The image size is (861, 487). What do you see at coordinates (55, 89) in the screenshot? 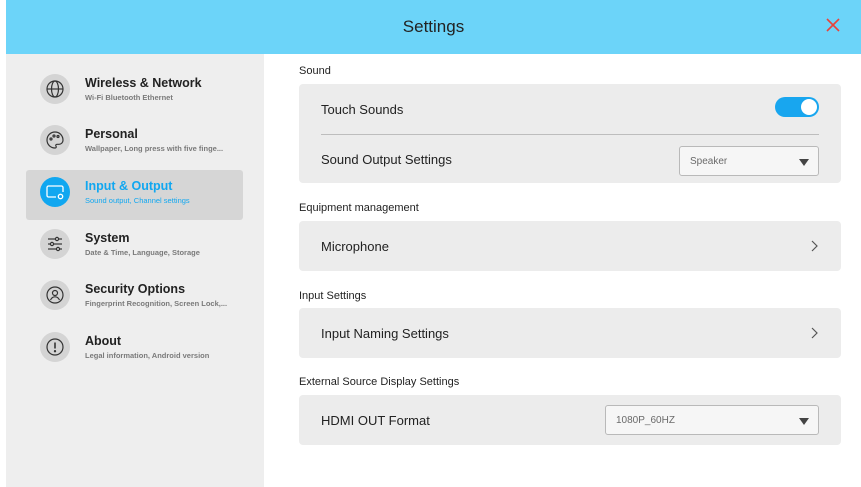
I see `globe-icon` at bounding box center [55, 89].